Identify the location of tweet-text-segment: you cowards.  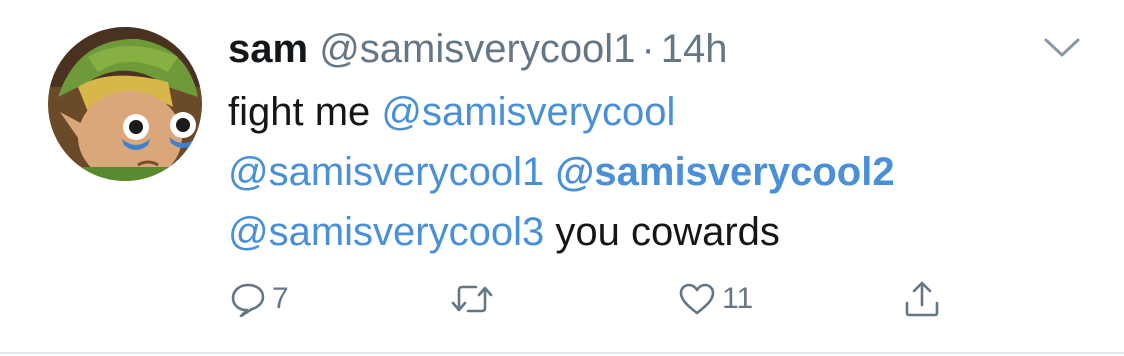
(662, 232).